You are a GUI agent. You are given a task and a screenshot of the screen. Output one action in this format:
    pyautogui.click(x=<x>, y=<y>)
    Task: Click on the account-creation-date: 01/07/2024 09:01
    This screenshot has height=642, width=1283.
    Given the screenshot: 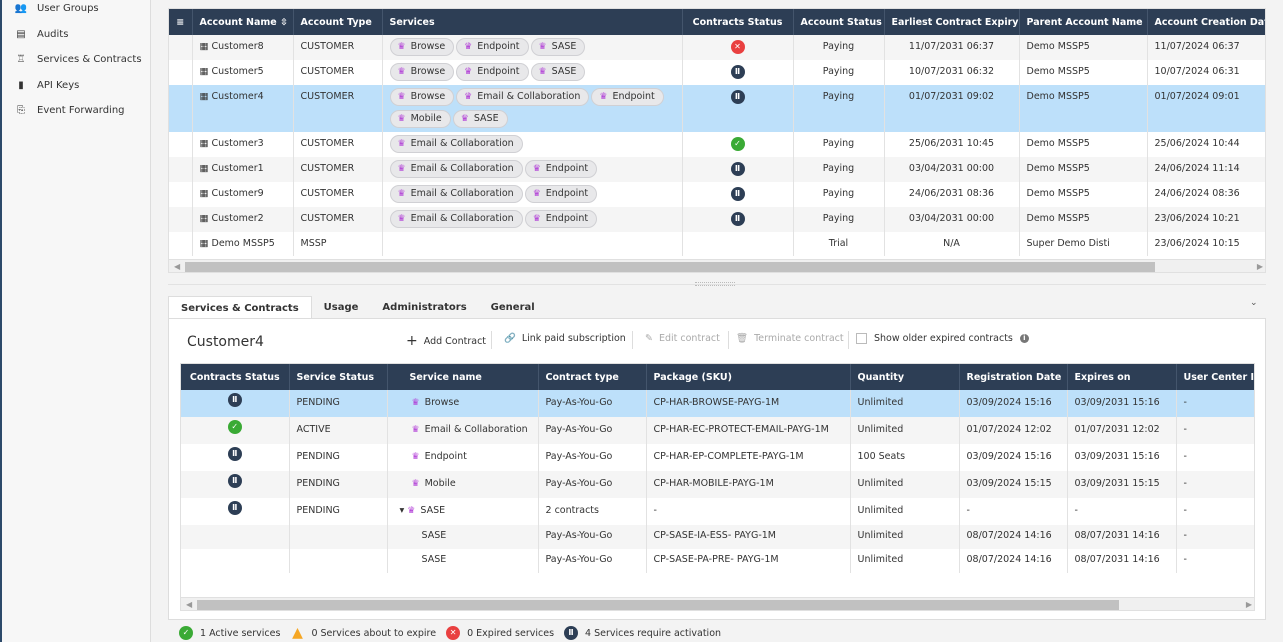 What is the action you would take?
    pyautogui.click(x=1206, y=108)
    